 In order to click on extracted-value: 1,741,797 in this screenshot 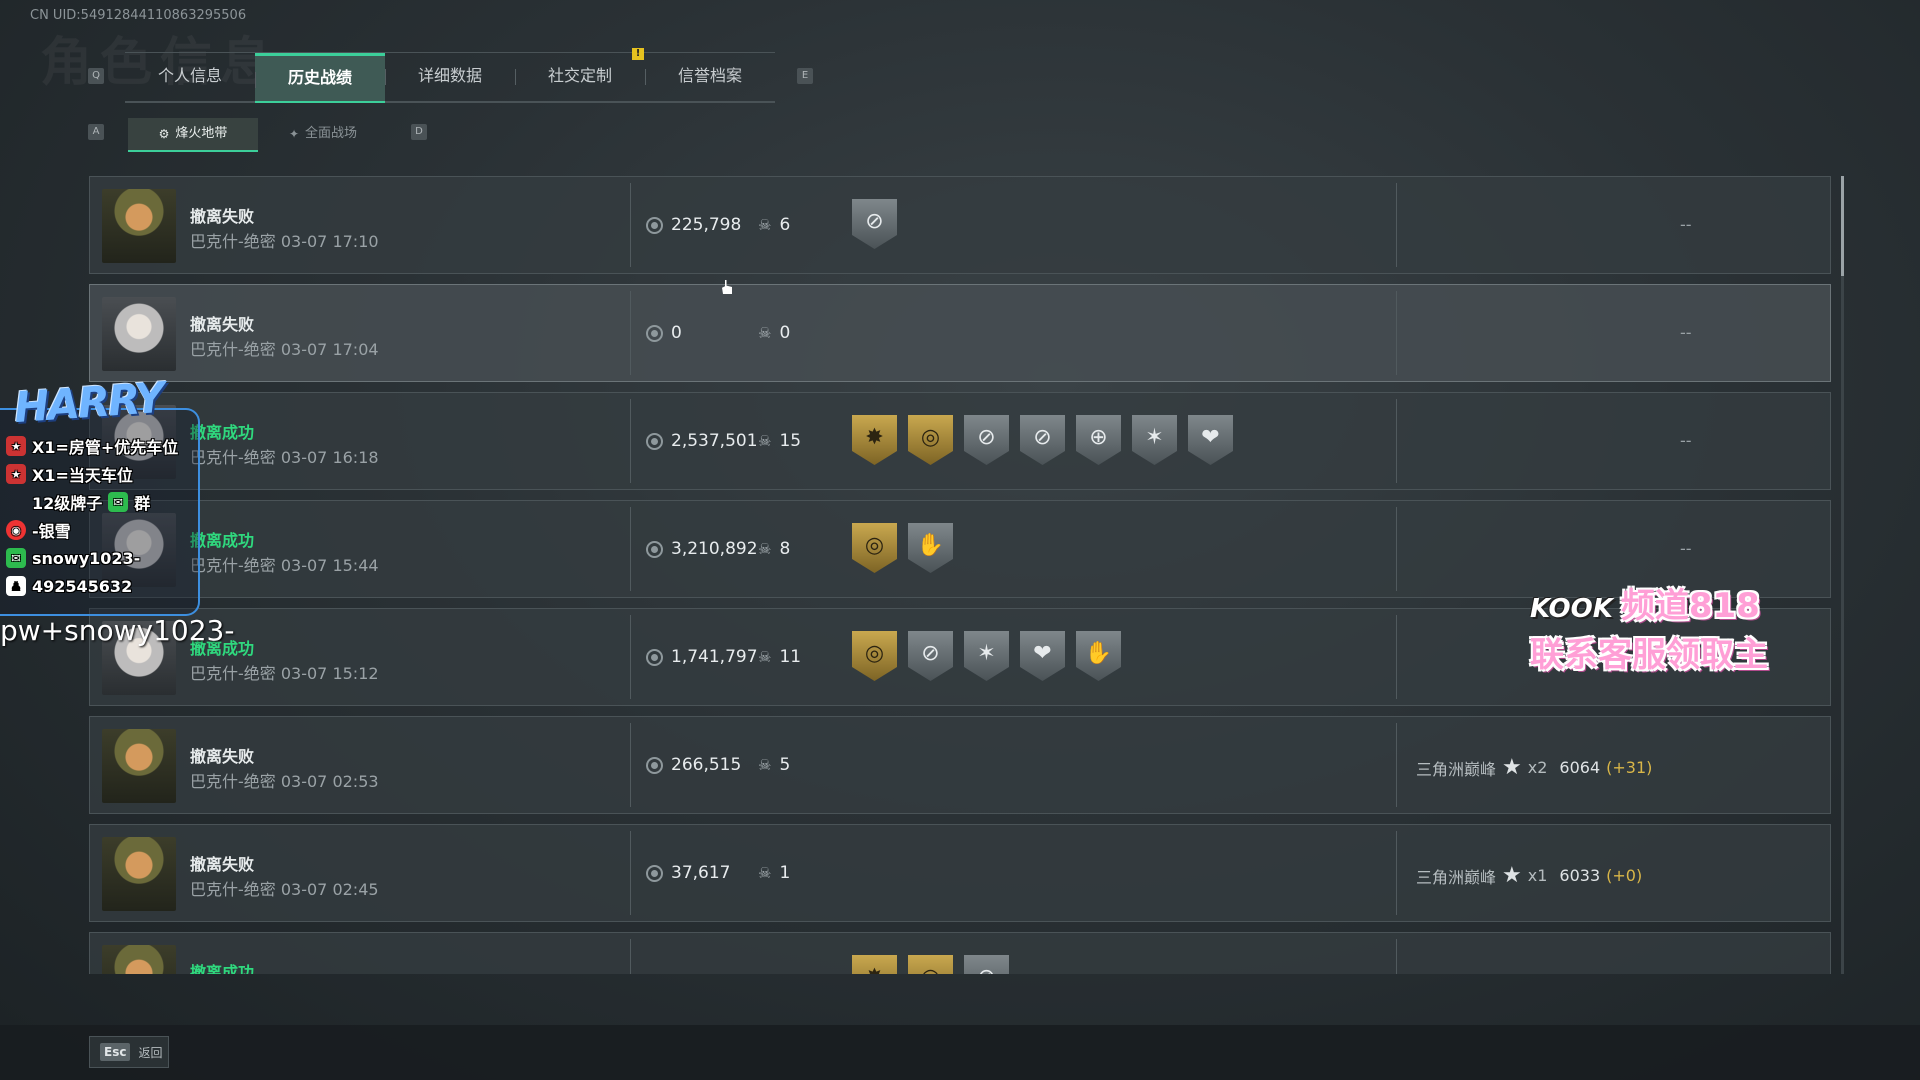, I will do `click(702, 657)`.